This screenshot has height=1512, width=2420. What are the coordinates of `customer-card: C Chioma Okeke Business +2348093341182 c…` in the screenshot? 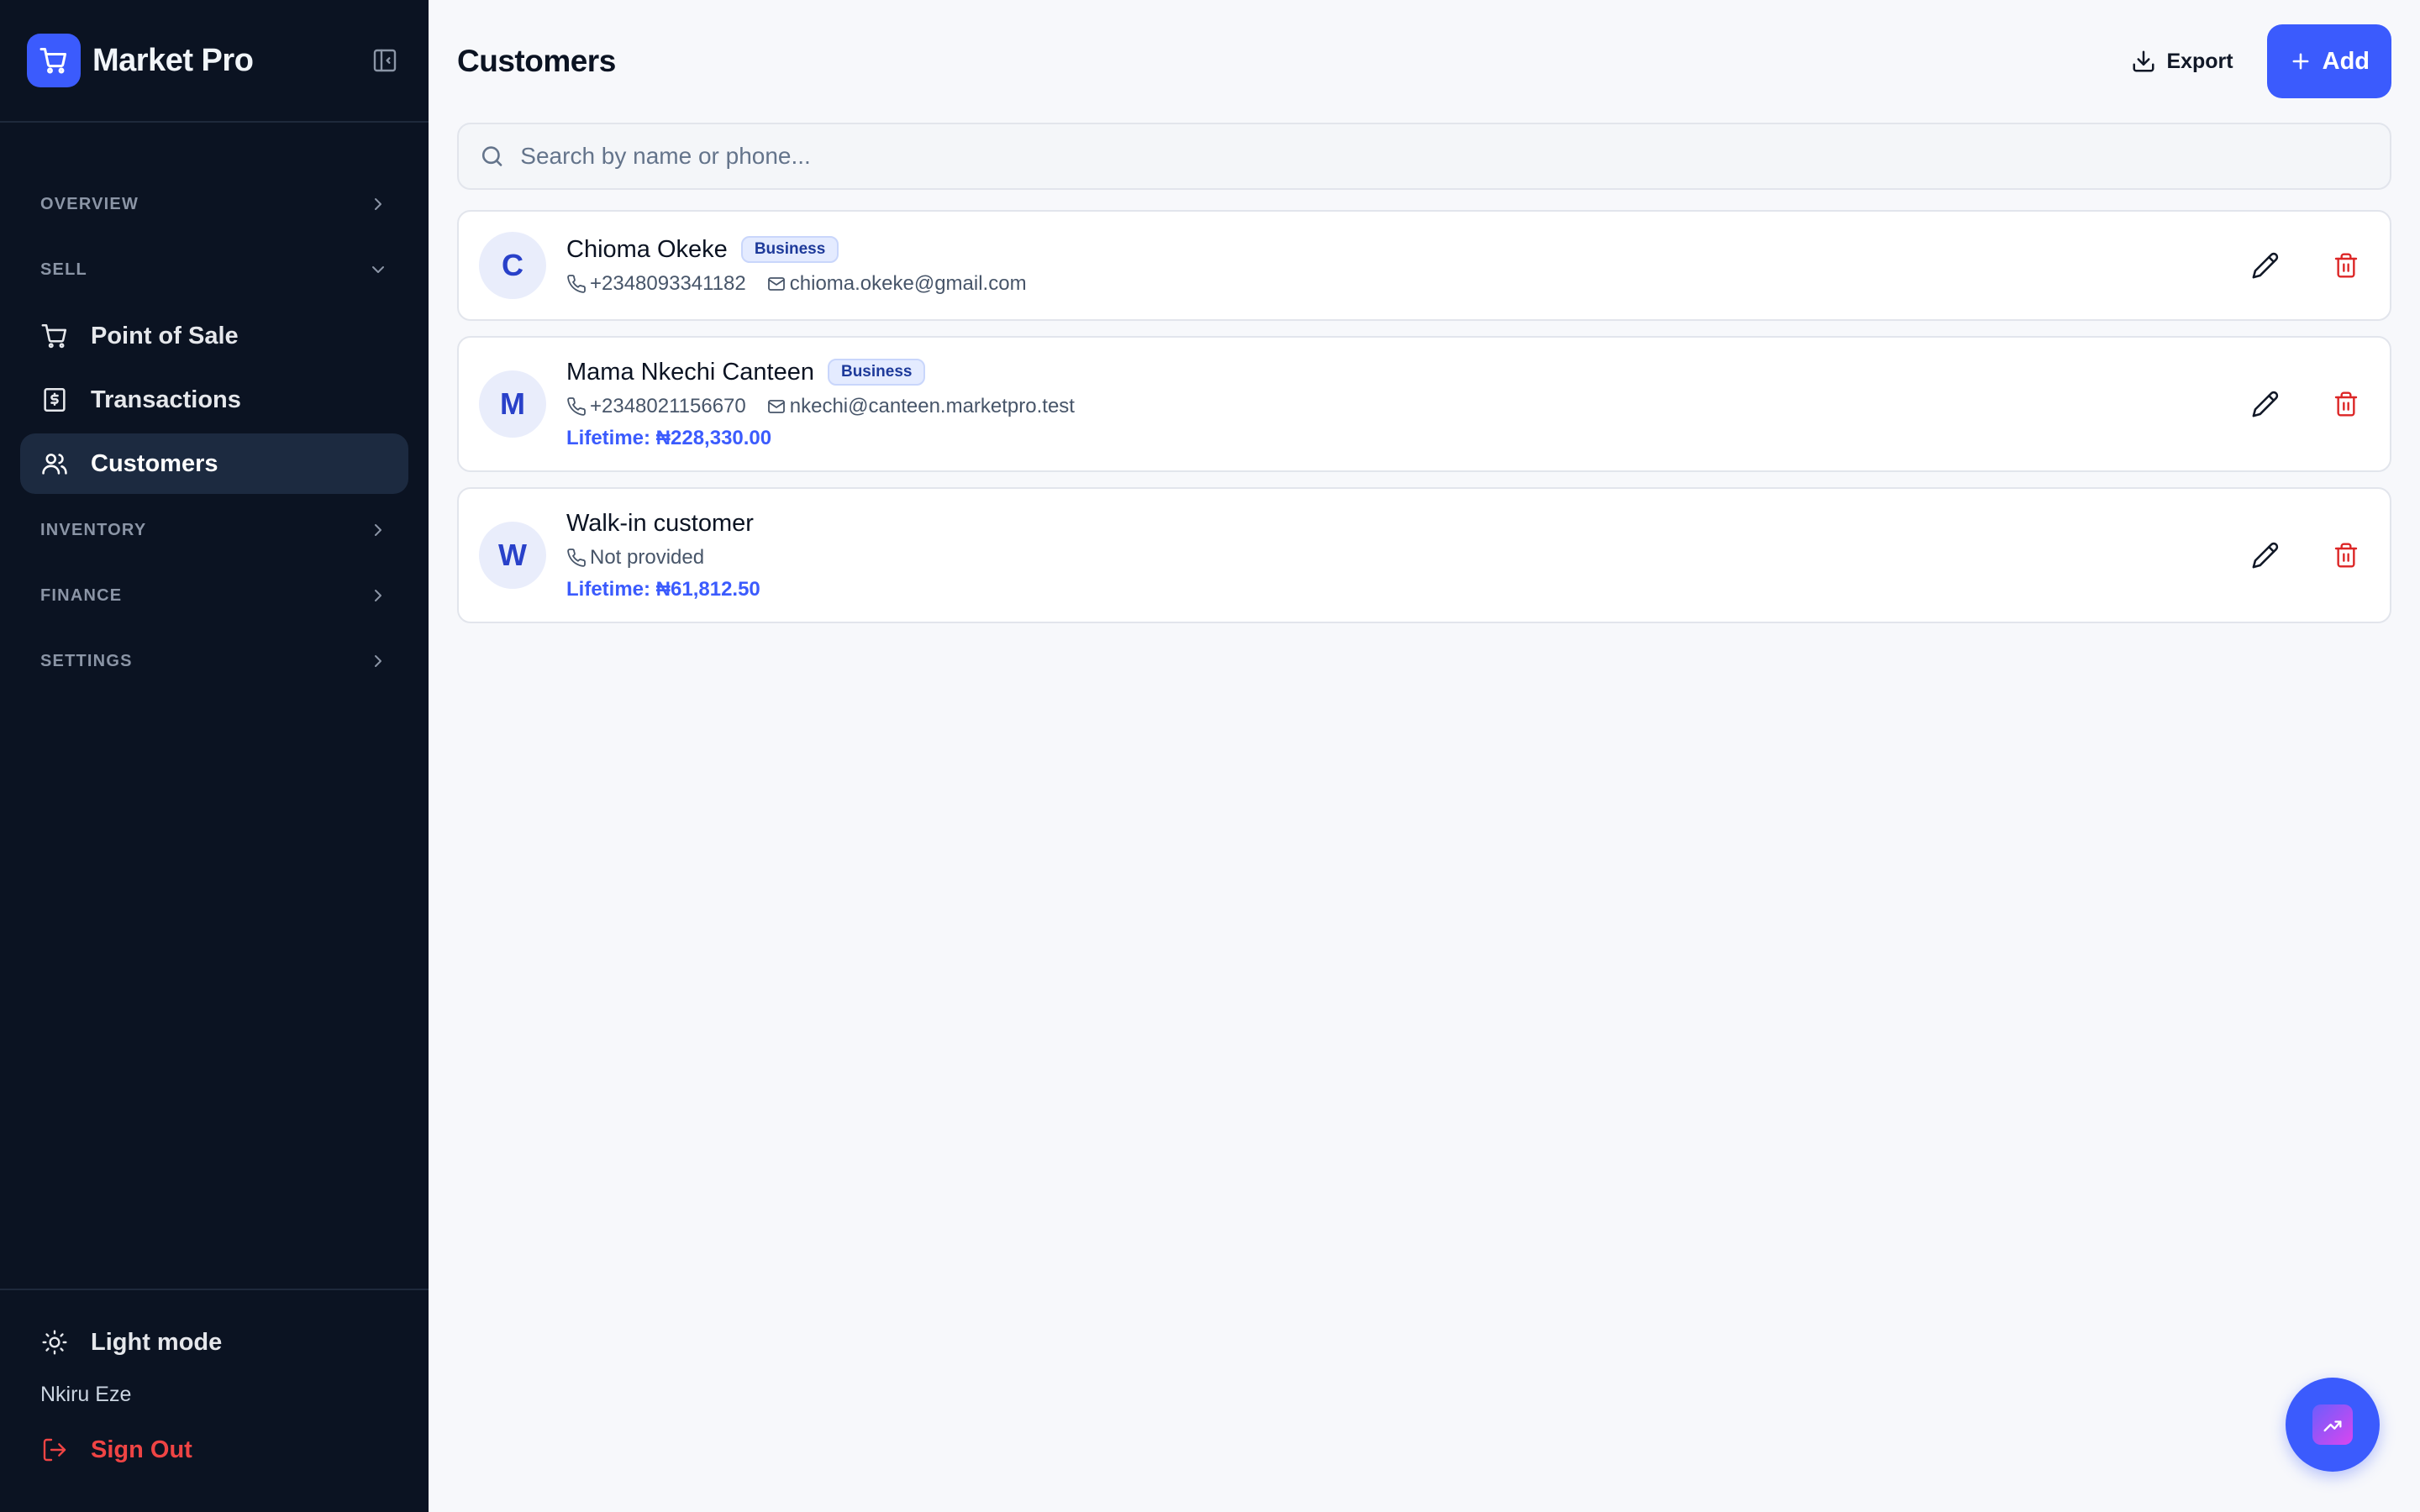 It's located at (1424, 265).